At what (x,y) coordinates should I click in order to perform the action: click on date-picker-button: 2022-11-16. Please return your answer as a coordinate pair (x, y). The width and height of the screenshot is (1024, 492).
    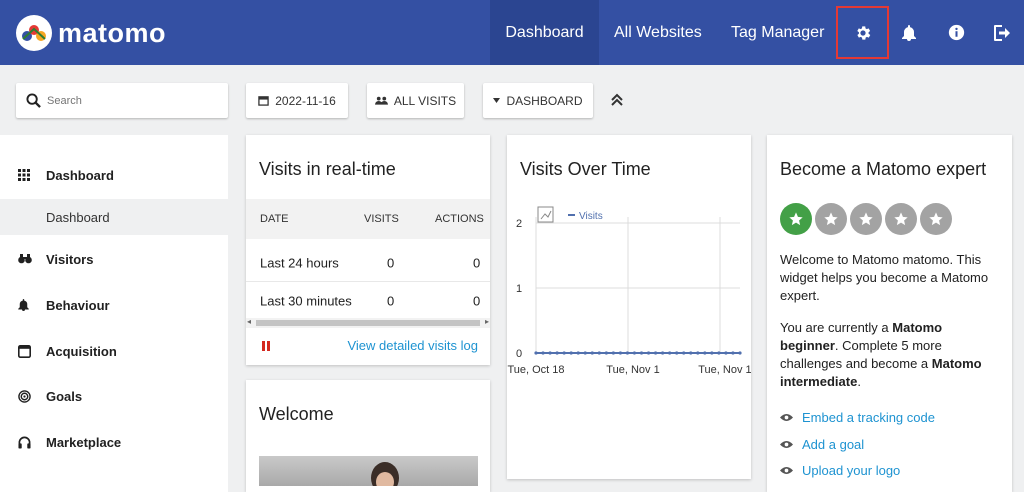
    Looking at the image, I should click on (297, 100).